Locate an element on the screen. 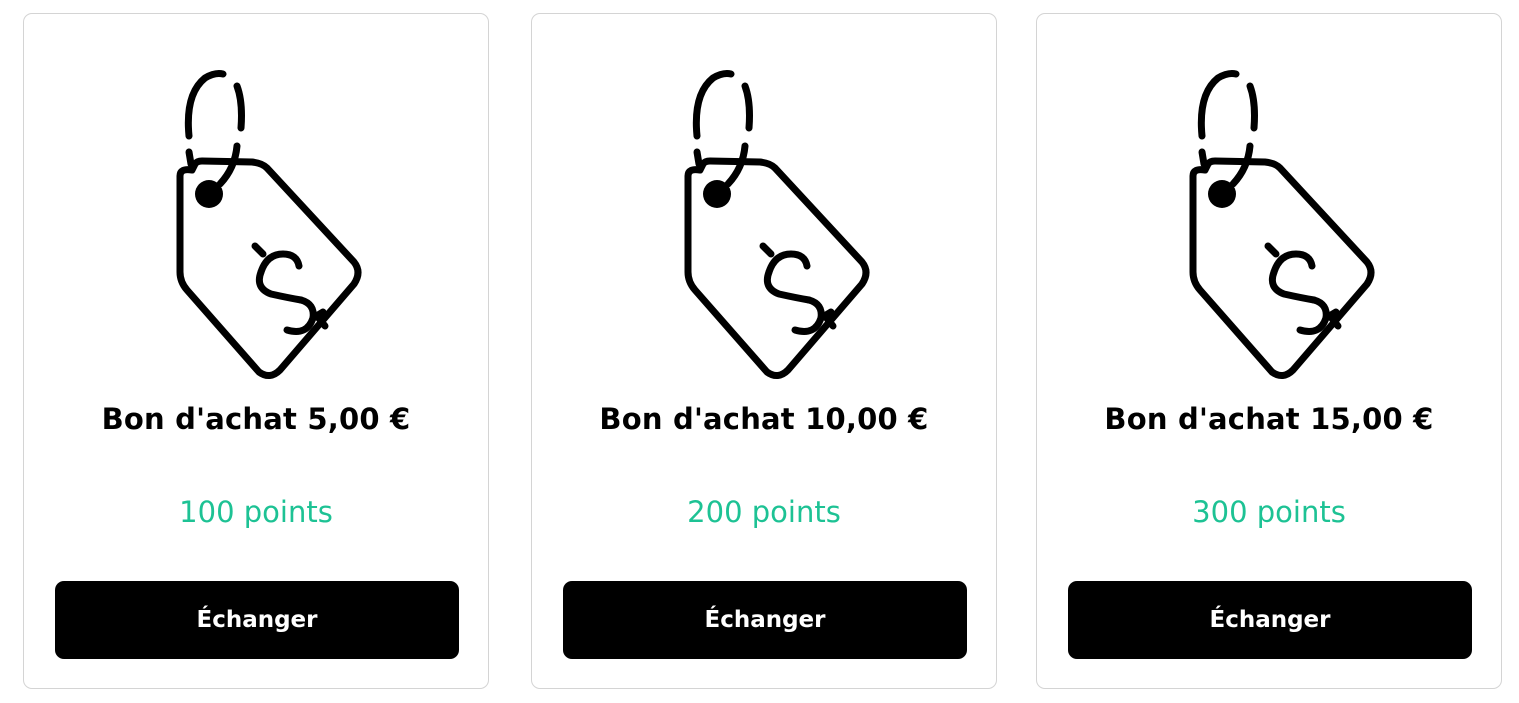 Image resolution: width=1519 pixels, height=703 pixels. offer-points: 200 points is located at coordinates (764, 512).